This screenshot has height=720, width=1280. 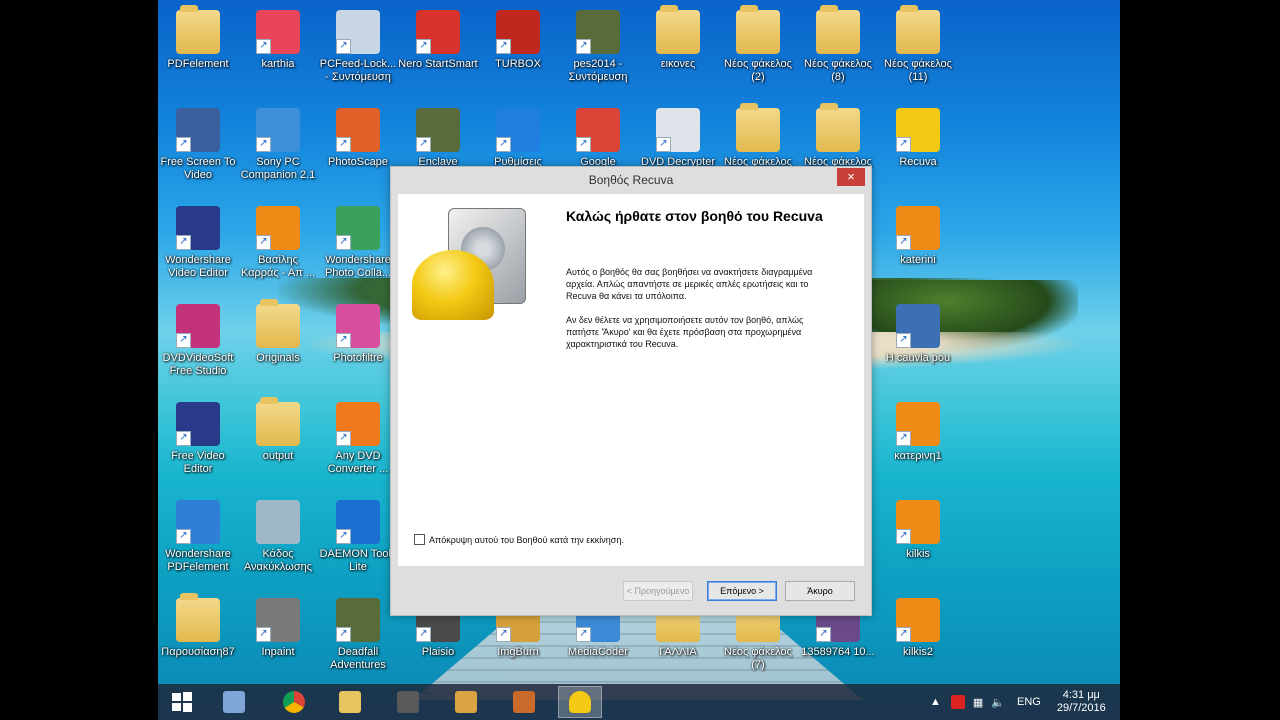 What do you see at coordinates (918, 52) in the screenshot?
I see `desktop-icon: Νέος φάκελος (11)` at bounding box center [918, 52].